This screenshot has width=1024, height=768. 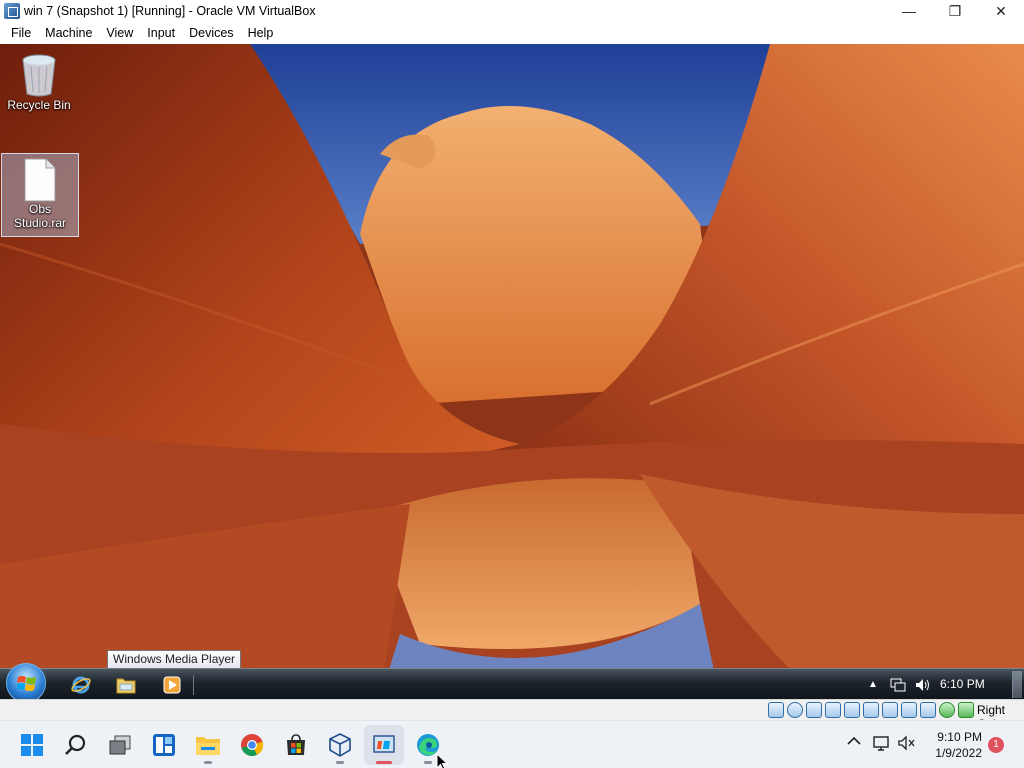 I want to click on virtualbox-vm-button, so click(x=384, y=745).